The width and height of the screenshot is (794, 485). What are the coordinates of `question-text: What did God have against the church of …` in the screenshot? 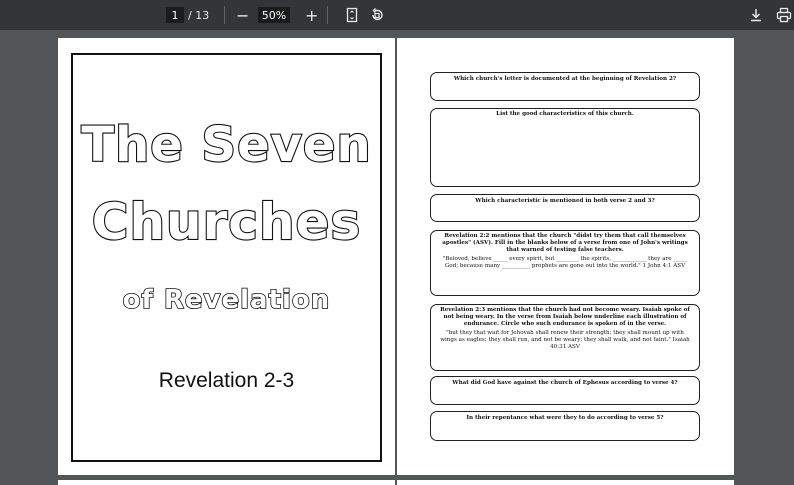 It's located at (565, 383).